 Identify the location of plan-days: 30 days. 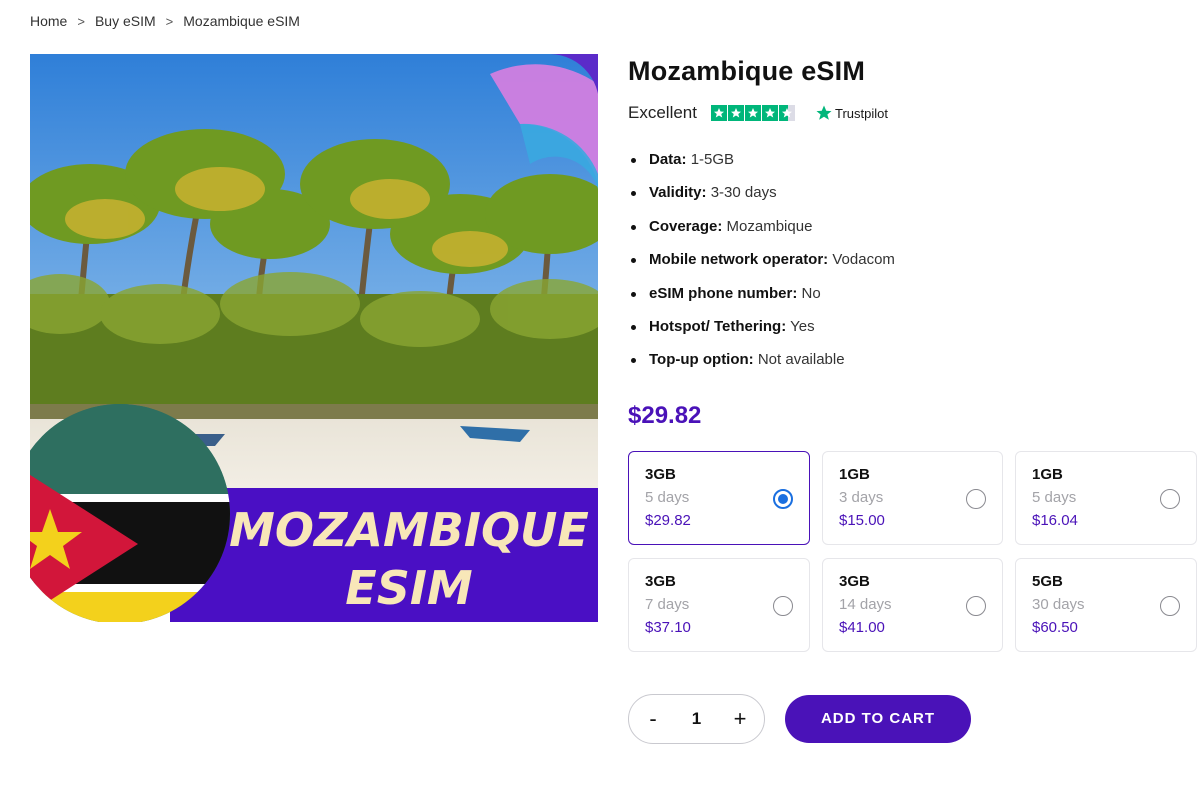
(1058, 604).